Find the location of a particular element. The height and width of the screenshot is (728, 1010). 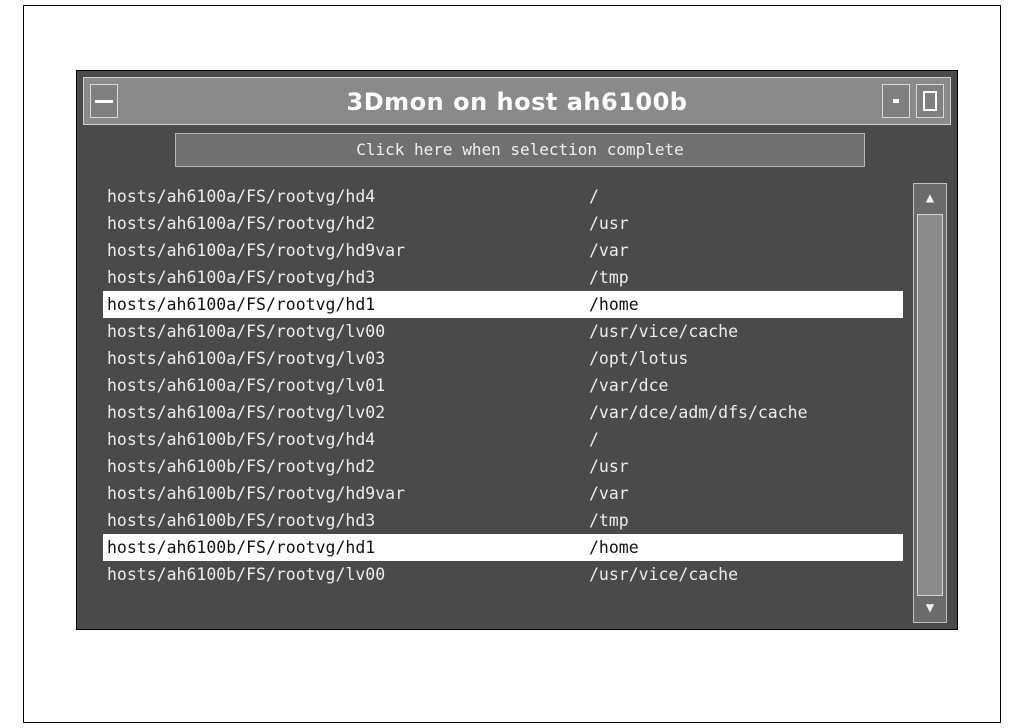

mount-point: /opt/lotus is located at coordinates (639, 358).